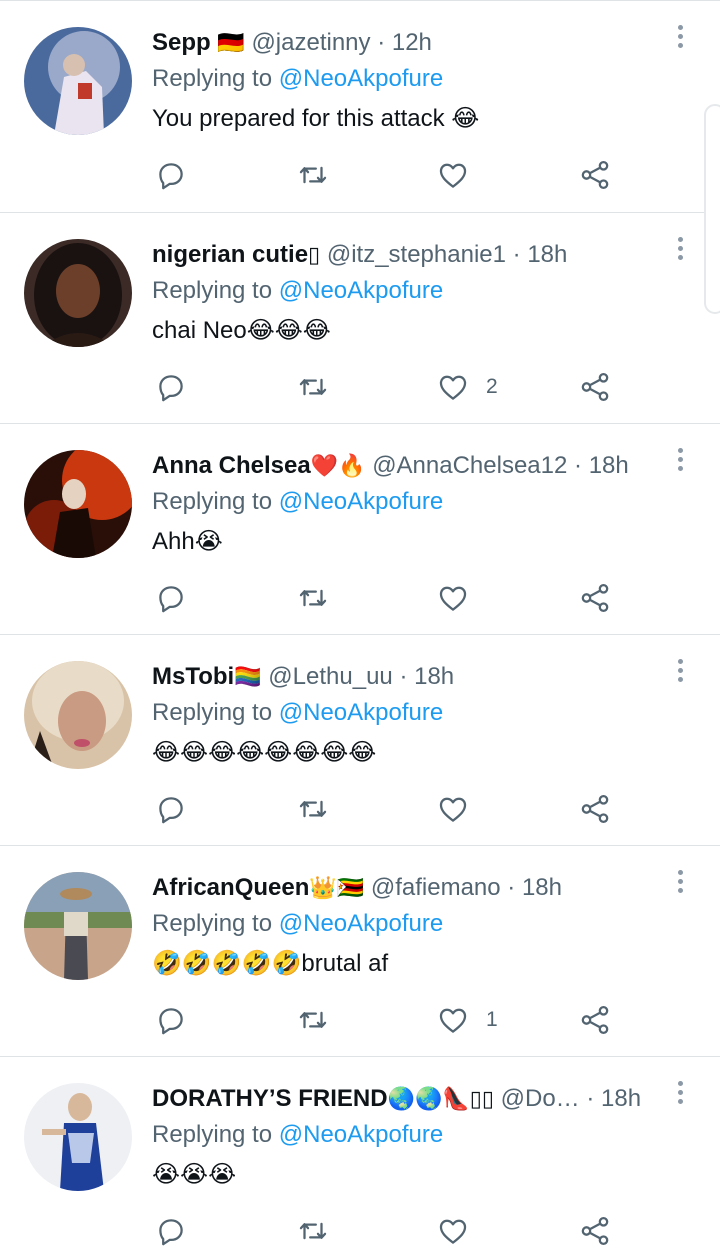 Image resolution: width=720 pixels, height=1260 pixels. What do you see at coordinates (416, 254) in the screenshot?
I see `user-handle: @itz_stephanie1` at bounding box center [416, 254].